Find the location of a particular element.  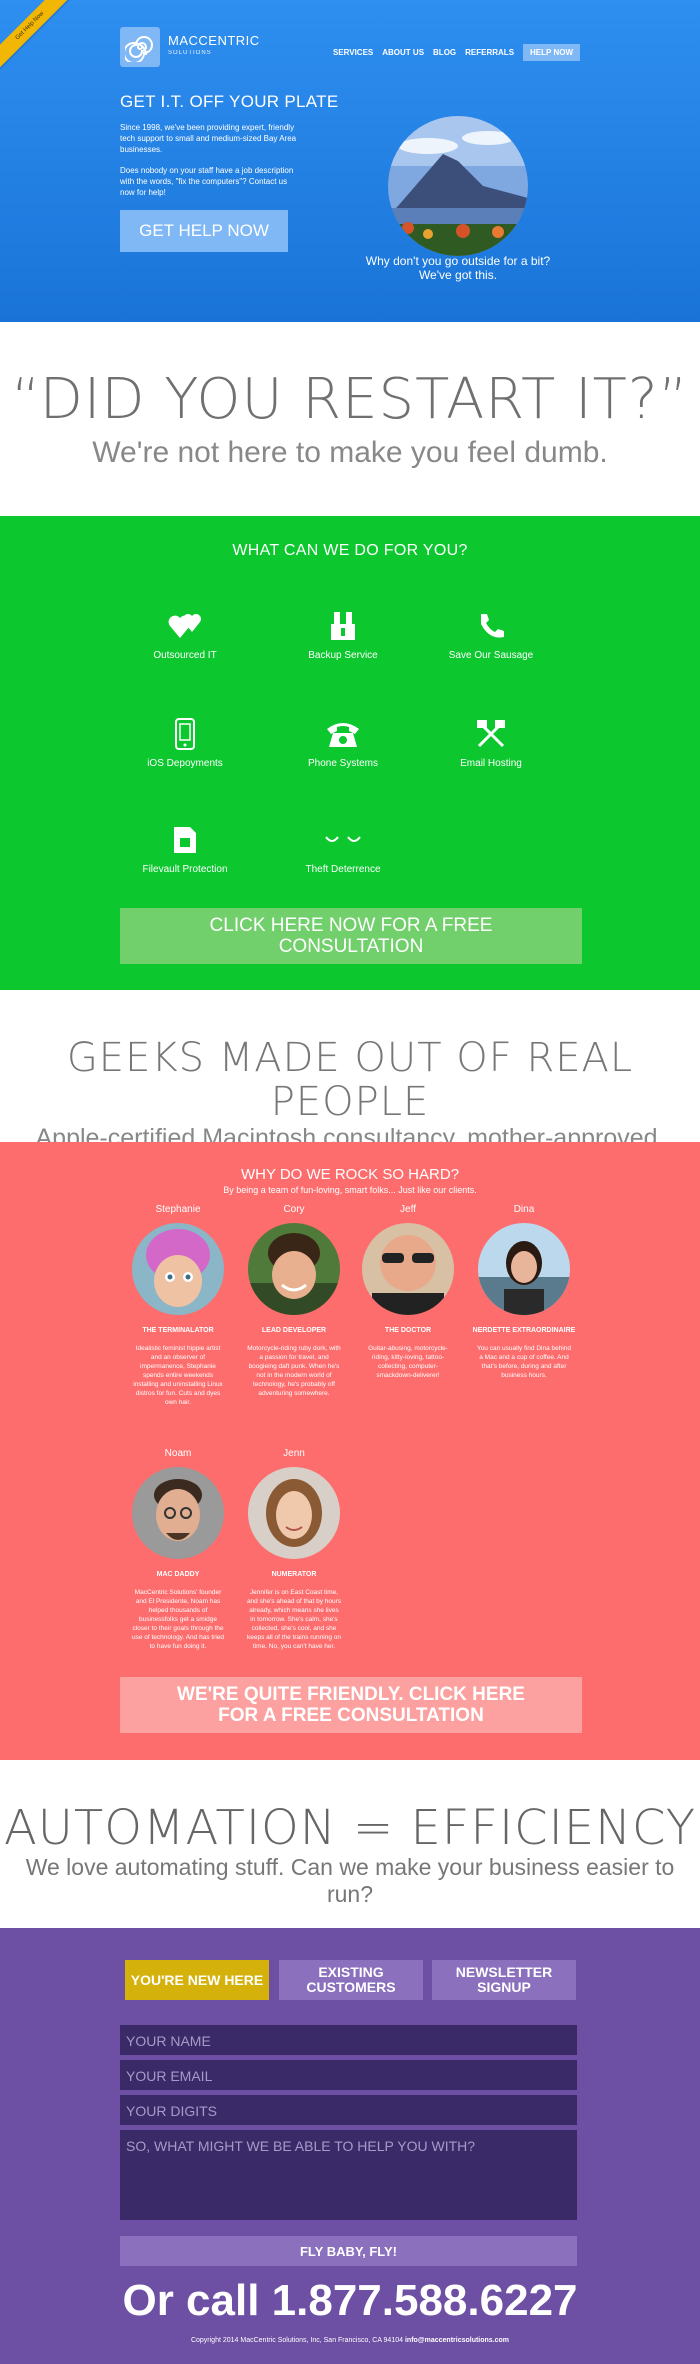

get-help-ribbon: Get Help Now is located at coordinates (39, 37).